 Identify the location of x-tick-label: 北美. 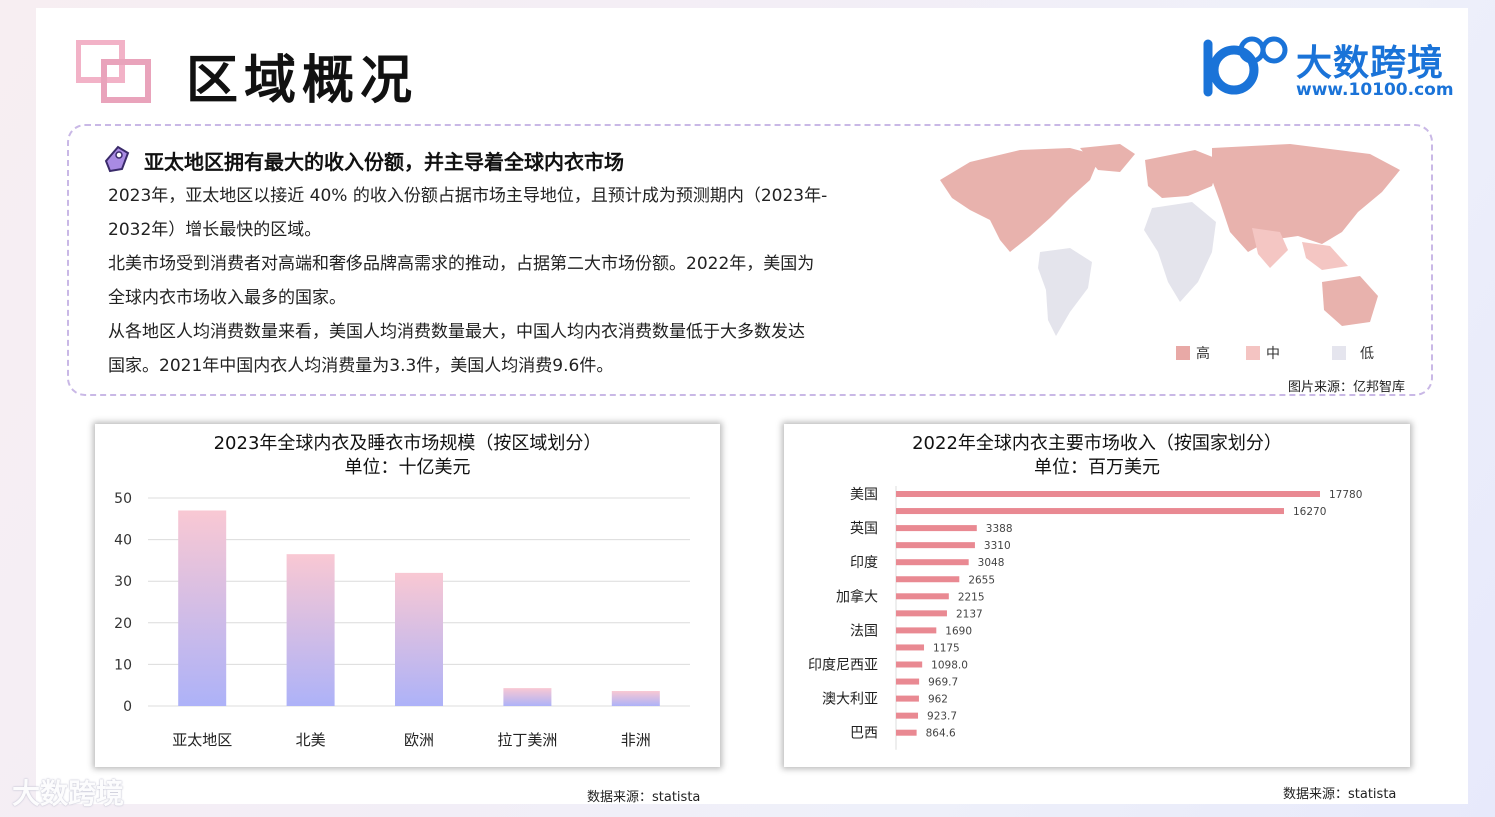
(311, 740).